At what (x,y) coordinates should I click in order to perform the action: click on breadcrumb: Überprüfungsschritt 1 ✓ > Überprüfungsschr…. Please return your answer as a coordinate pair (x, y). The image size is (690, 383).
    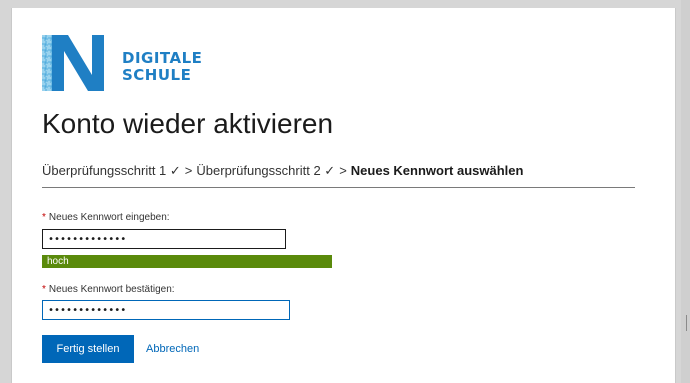
    Looking at the image, I should click on (339, 171).